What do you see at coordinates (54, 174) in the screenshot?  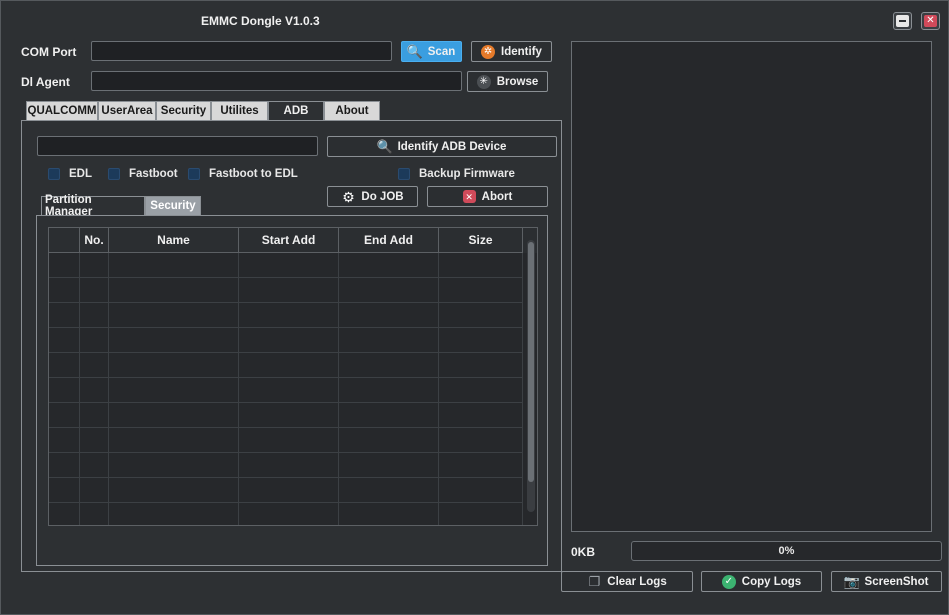 I see `edl-checkbox-box` at bounding box center [54, 174].